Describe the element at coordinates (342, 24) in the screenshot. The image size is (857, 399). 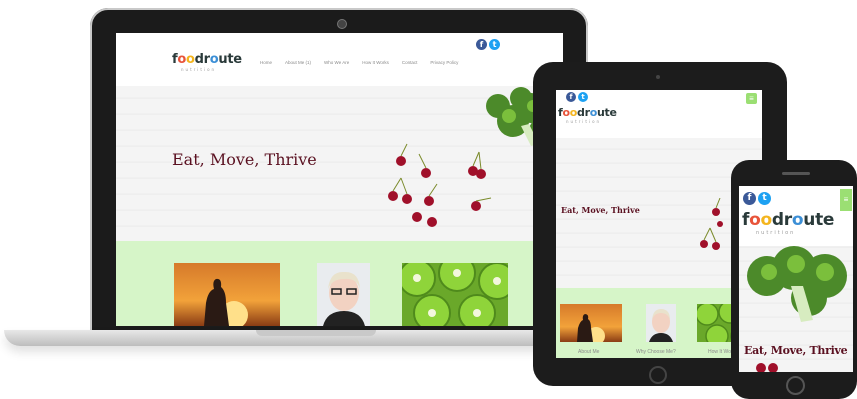
I see `laptop-camera` at that location.